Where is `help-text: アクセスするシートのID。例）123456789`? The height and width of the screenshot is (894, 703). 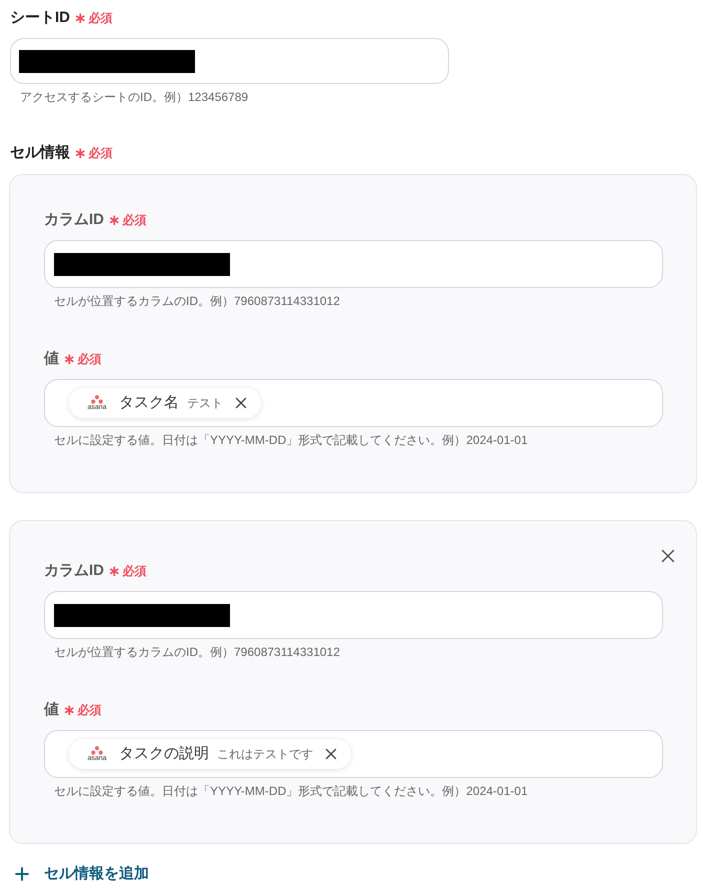
help-text: アクセスするシートのID。例）123456789 is located at coordinates (134, 97).